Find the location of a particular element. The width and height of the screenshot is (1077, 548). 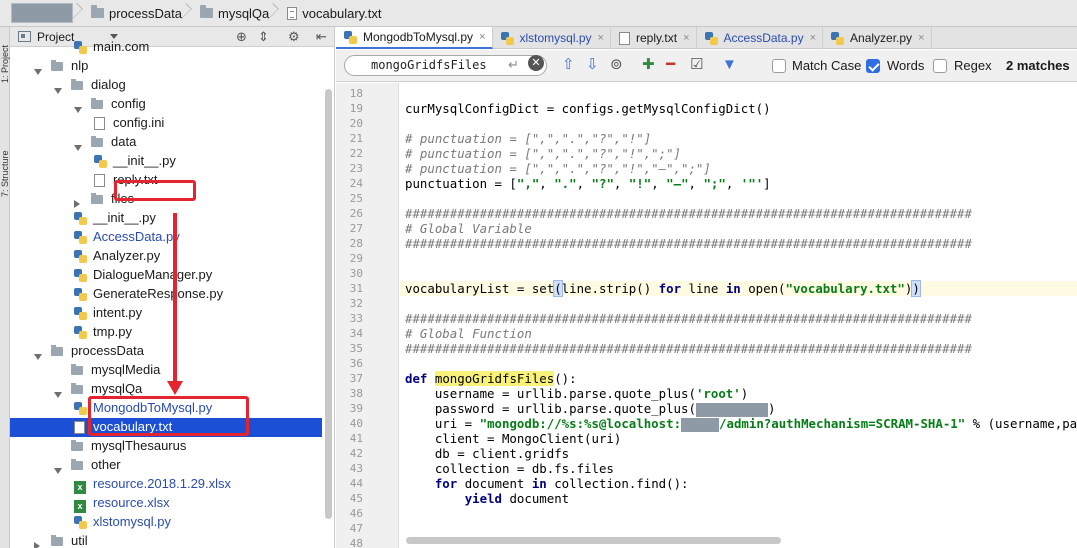

tree-item: x resource.xlsx is located at coordinates (166, 503).